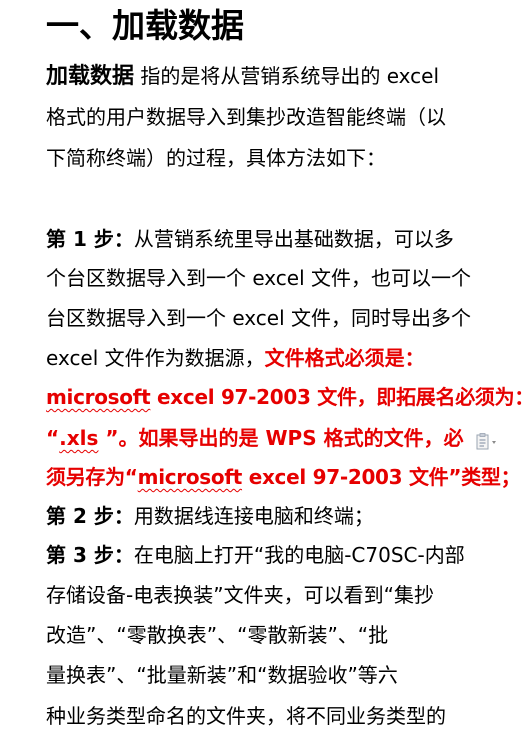  I want to click on step1-line-6: “.xls ”。如果导出的是 WPS 格式的文件，必, so click(266, 438).